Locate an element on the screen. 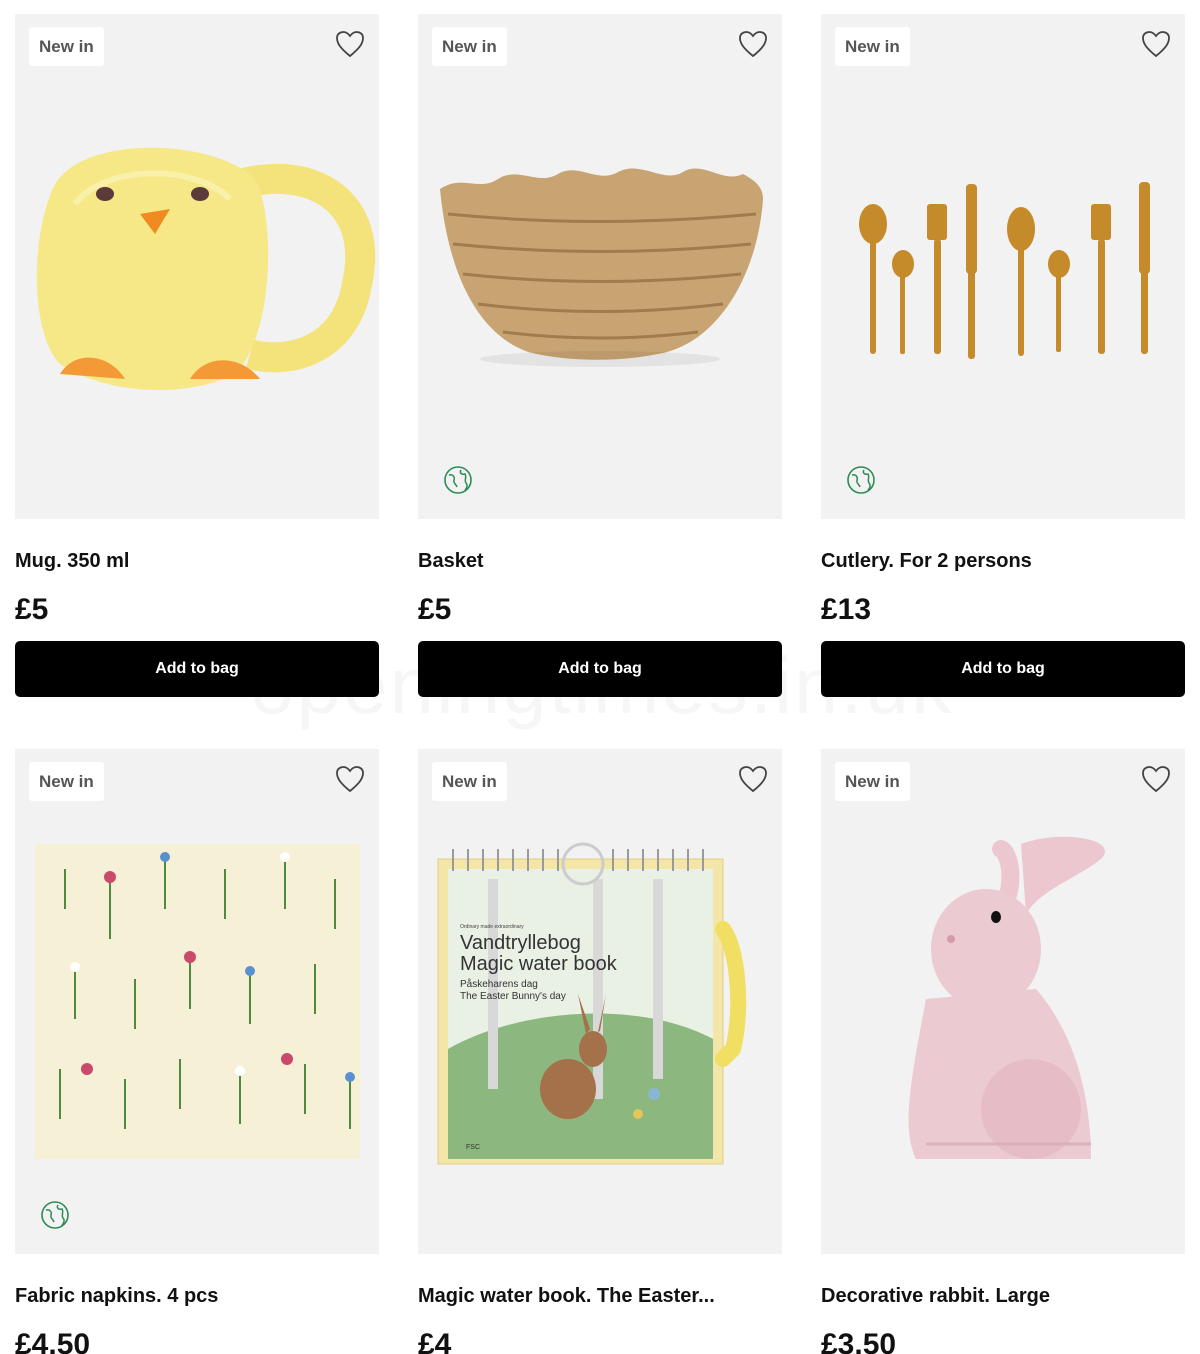 This screenshot has height=1354, width=1200. product-price: £3.50 is located at coordinates (859, 1341).